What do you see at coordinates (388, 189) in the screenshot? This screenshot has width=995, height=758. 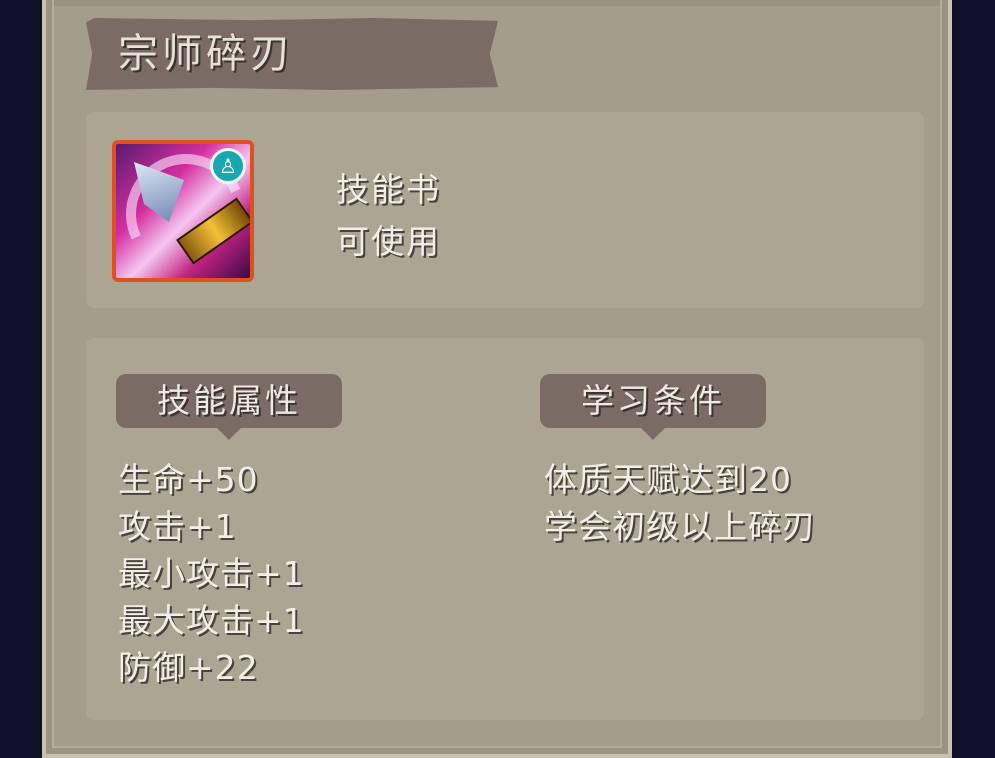 I see `item-type-label: 技能书` at bounding box center [388, 189].